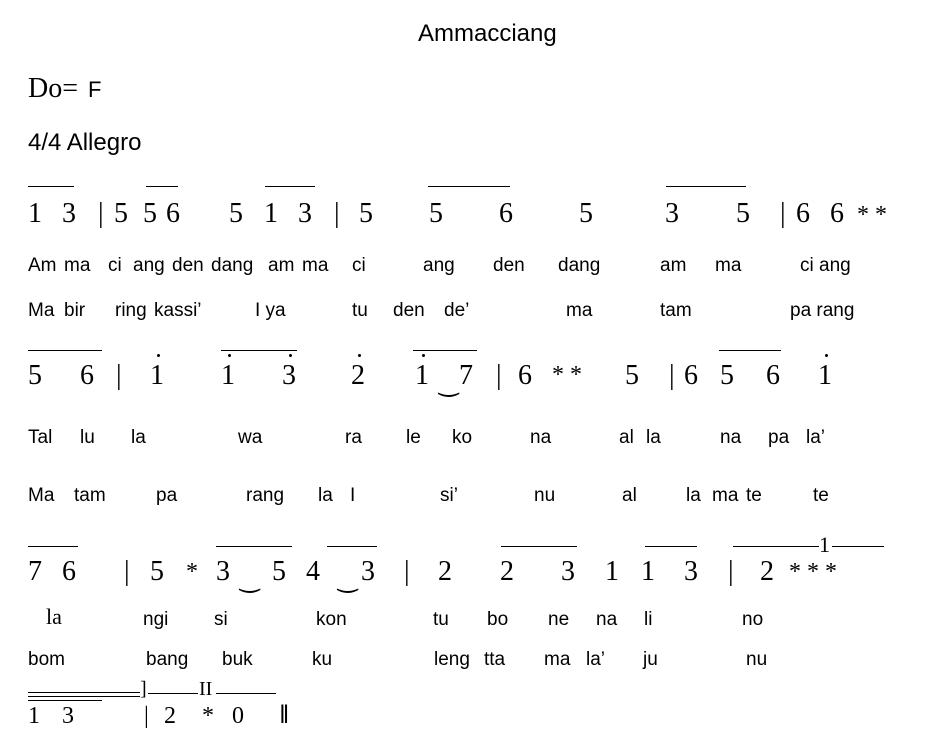 This screenshot has width=950, height=741. What do you see at coordinates (754, 495) in the screenshot?
I see `lyric: te` at bounding box center [754, 495].